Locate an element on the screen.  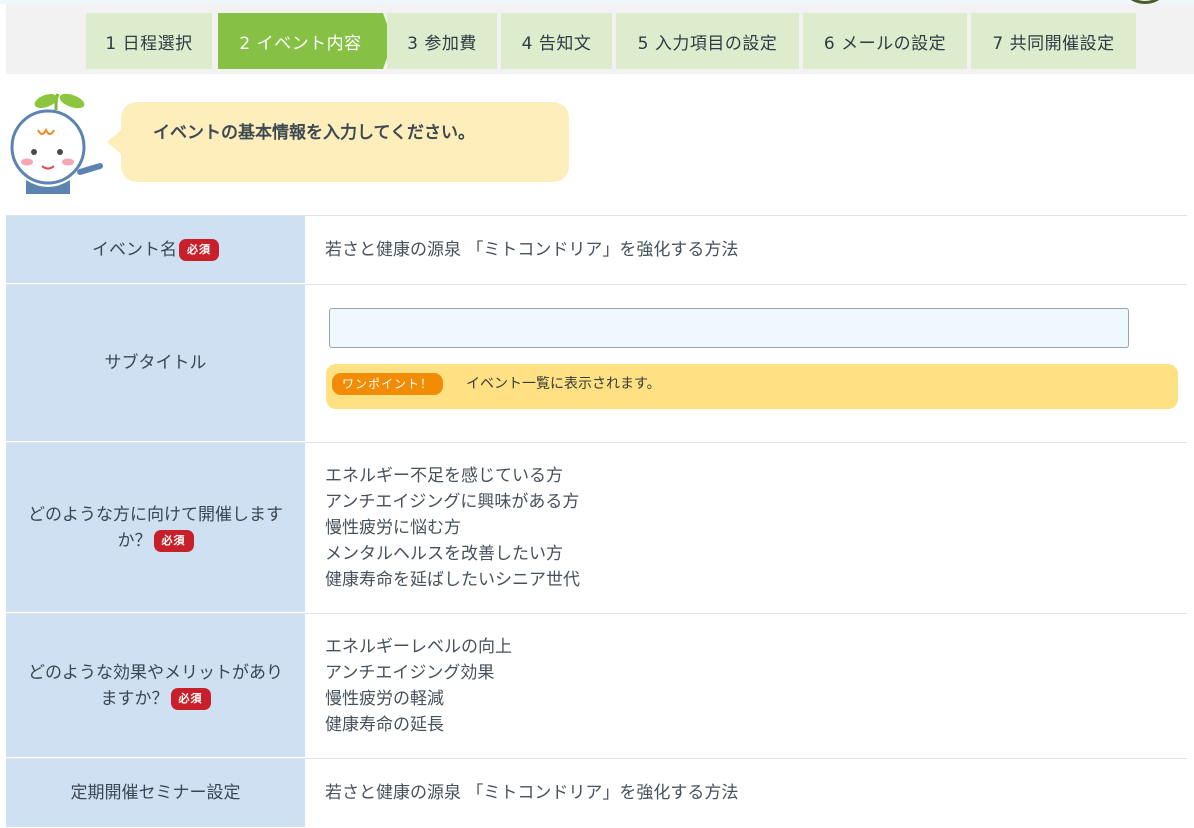
one-point-text: イベント一覧に表示されます。 is located at coordinates (563, 384).